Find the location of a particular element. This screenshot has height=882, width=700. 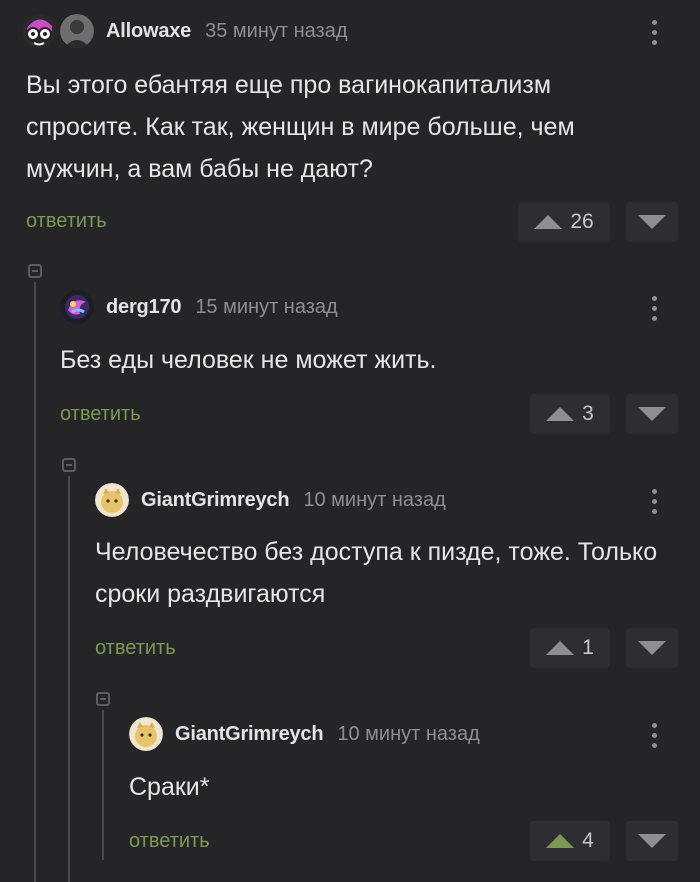

comment-text: Без еды человек не может жить. is located at coordinates (248, 360).